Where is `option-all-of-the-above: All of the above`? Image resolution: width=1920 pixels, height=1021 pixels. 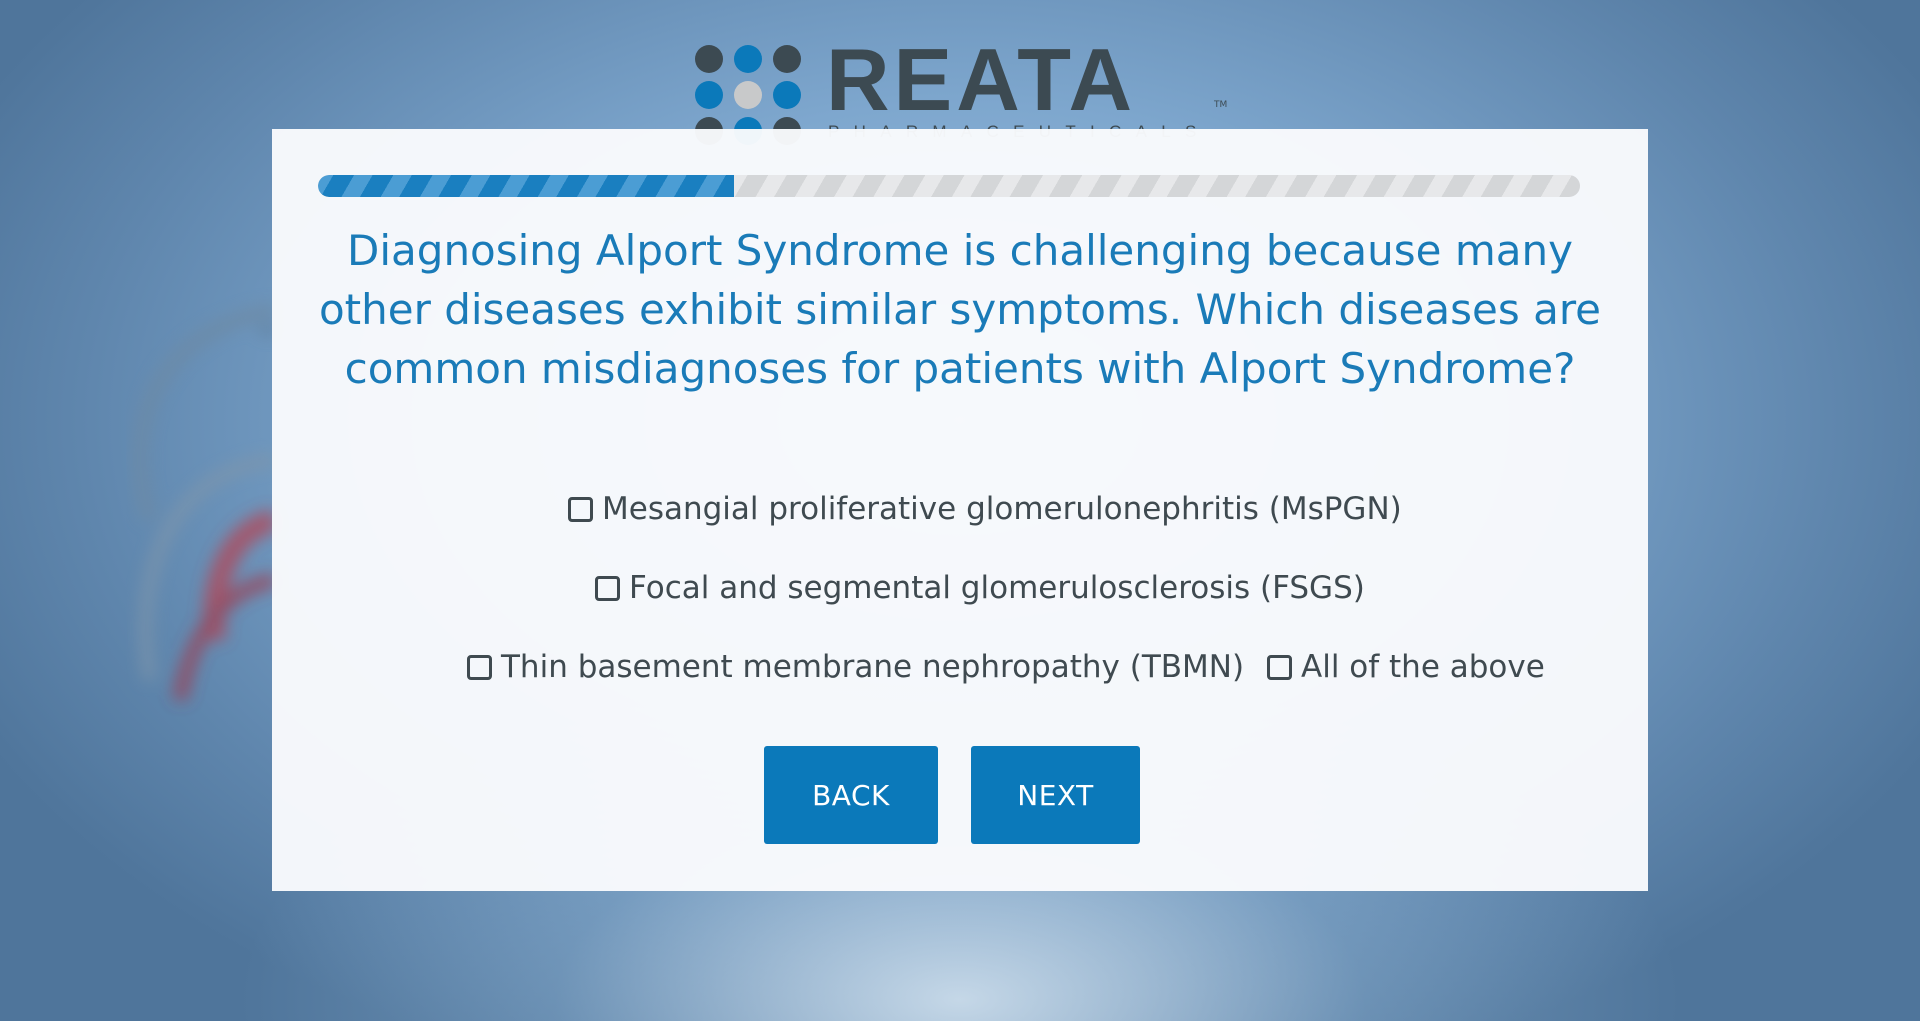
option-all-of-the-above: All of the above is located at coordinates (1406, 667).